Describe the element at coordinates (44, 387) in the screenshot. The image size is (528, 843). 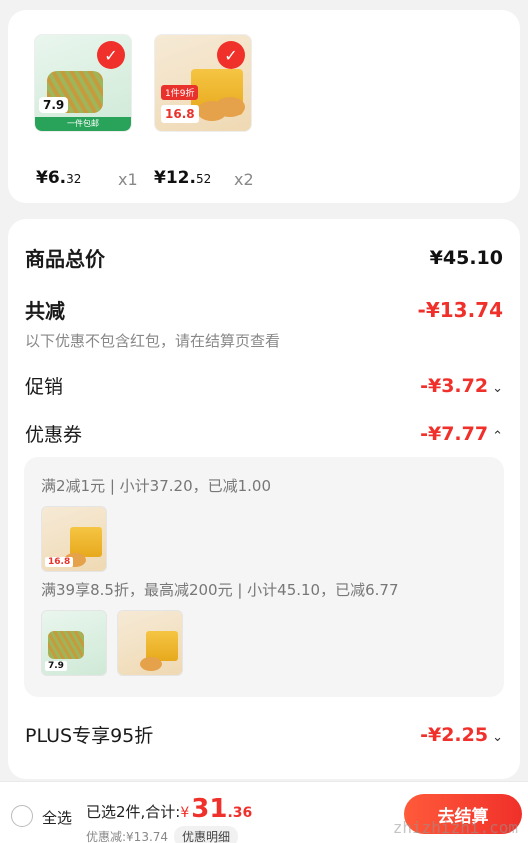
I see `promo-label: 促销` at that location.